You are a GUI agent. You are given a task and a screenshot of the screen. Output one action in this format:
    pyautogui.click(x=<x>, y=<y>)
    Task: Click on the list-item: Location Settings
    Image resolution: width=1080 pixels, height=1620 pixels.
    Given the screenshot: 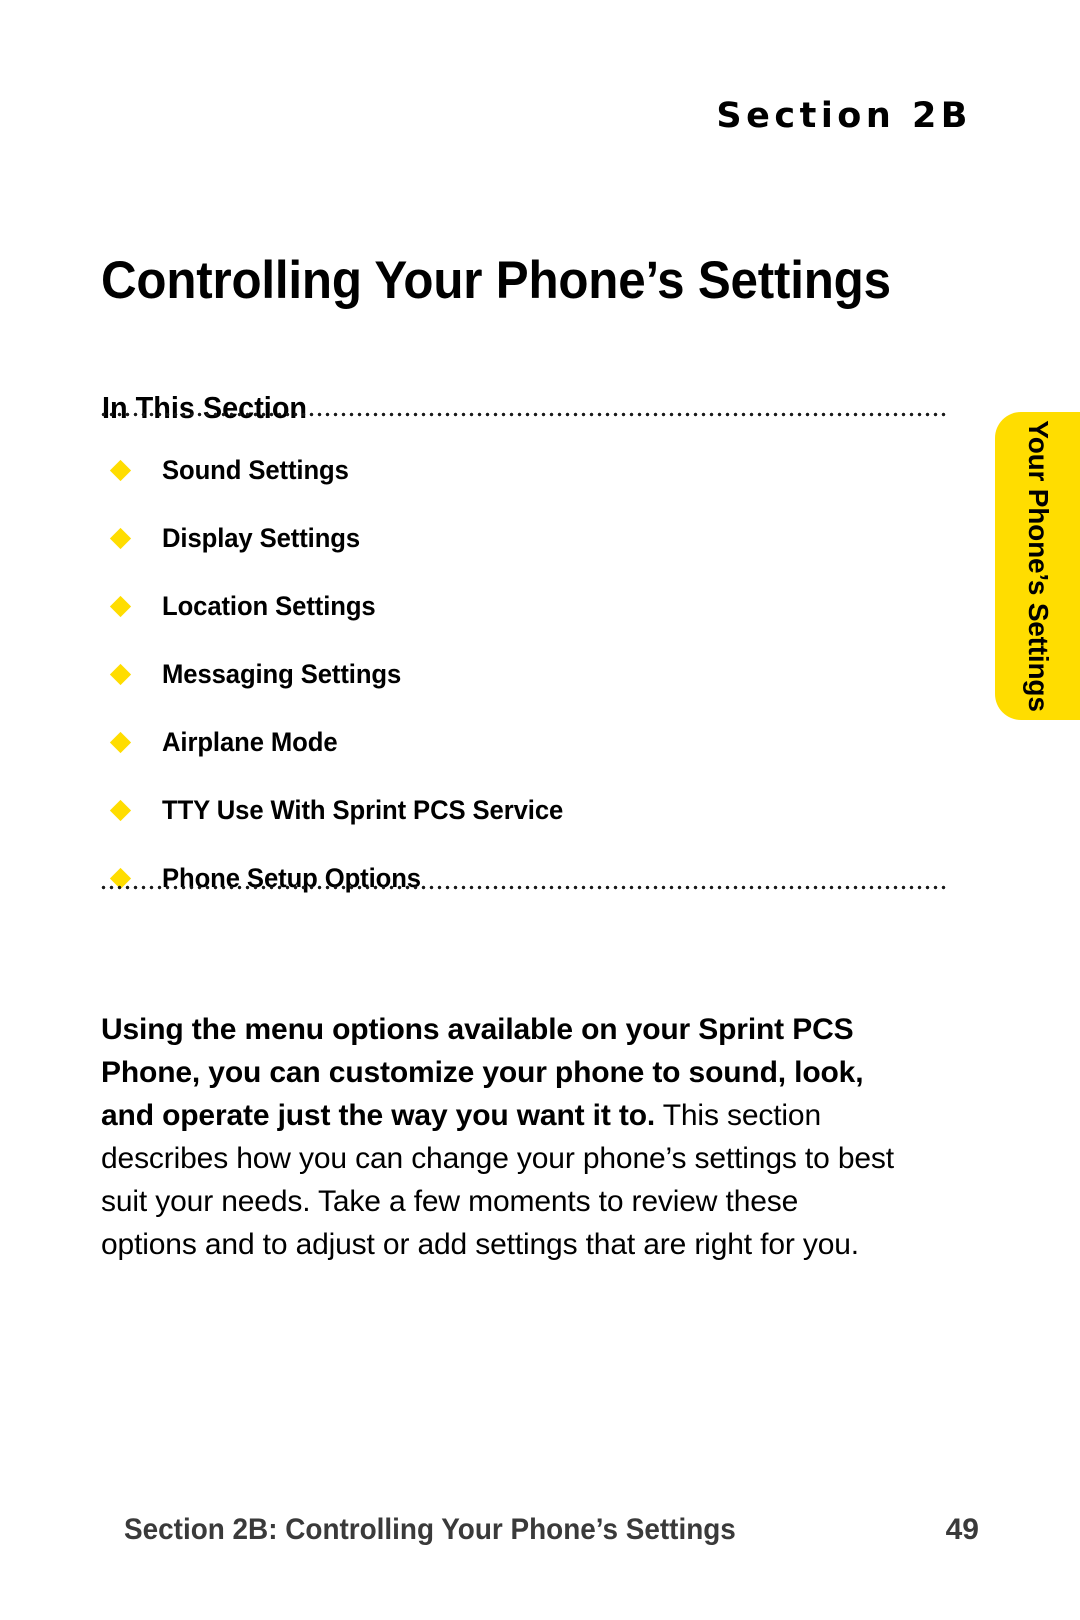 What is the action you would take?
    pyautogui.click(x=511, y=606)
    